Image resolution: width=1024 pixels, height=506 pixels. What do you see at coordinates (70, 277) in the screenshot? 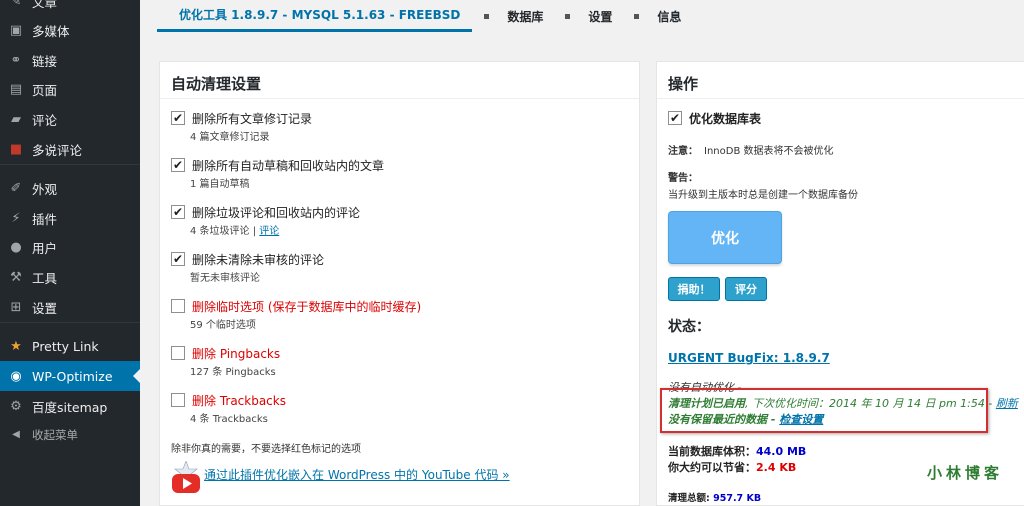
I see `sidebar-item-tools: ⚒ 工具` at bounding box center [70, 277].